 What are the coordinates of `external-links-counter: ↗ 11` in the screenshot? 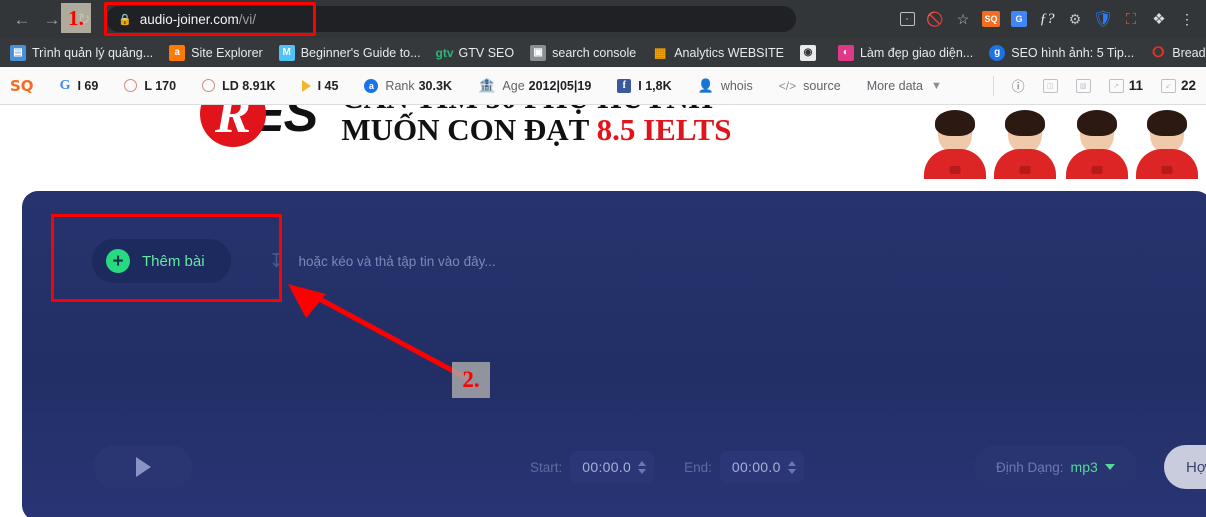 It's located at (1125, 85).